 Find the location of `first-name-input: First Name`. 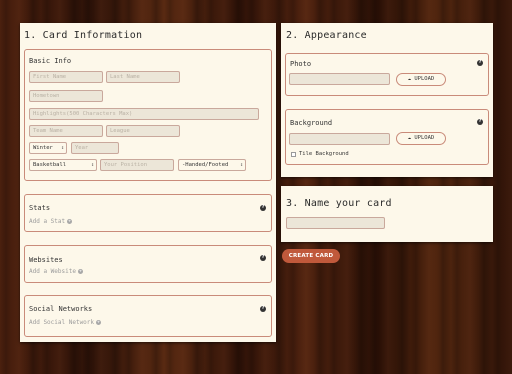

first-name-input: First Name is located at coordinates (66, 77).